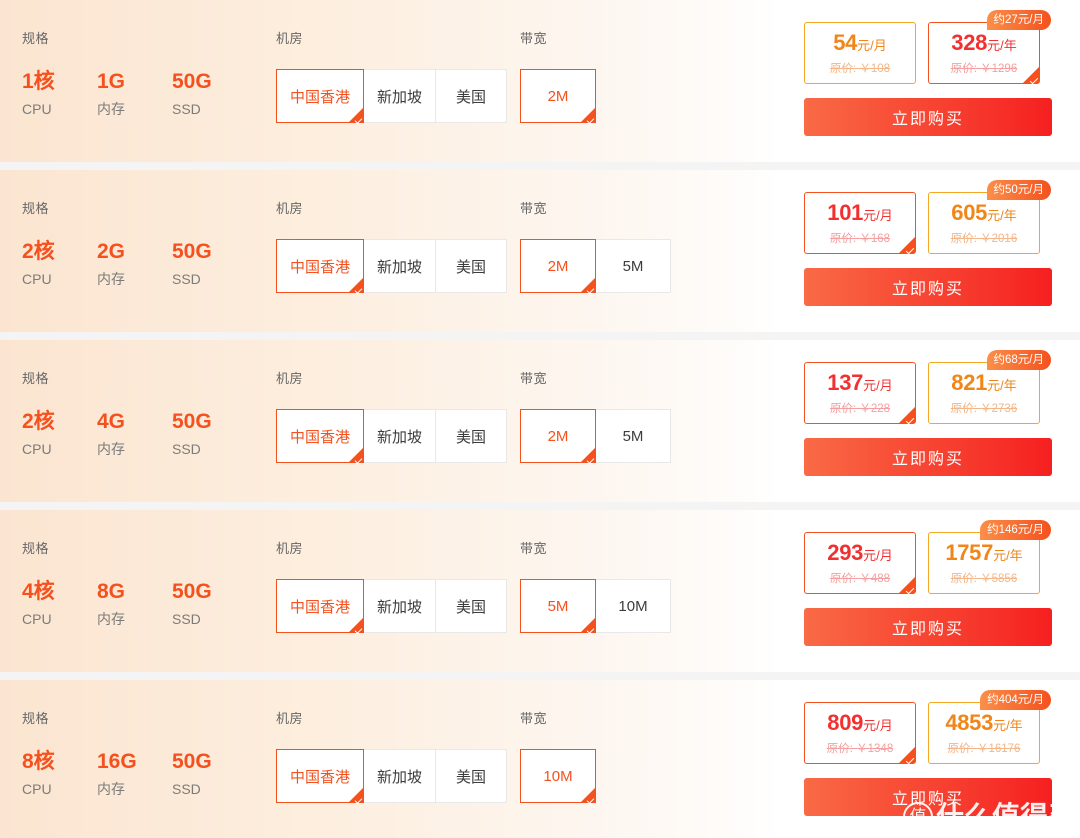 The image size is (1080, 838). Describe the element at coordinates (558, 606) in the screenshot. I see `bandwidth-option-selected: 5M` at that location.